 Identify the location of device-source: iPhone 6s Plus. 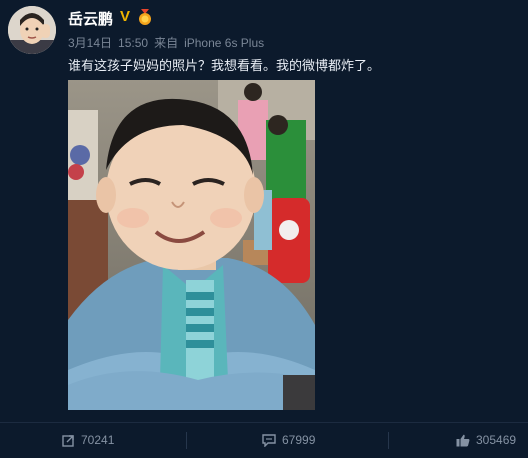
(224, 43).